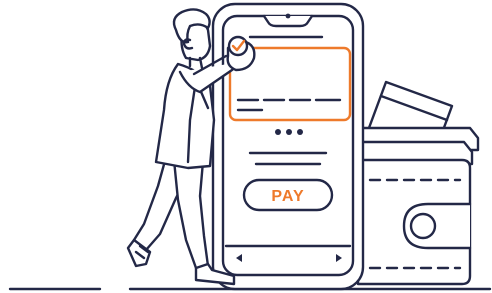 Image resolution: width=492 pixels, height=293 pixels. I want to click on pay-button: PAY, so click(288, 195).